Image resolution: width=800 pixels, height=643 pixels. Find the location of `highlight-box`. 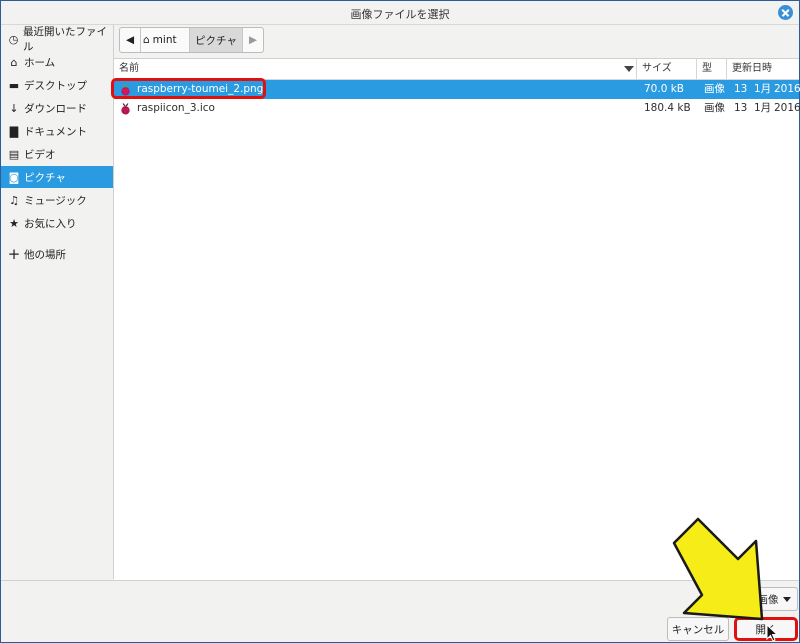

highlight-box is located at coordinates (188, 88).